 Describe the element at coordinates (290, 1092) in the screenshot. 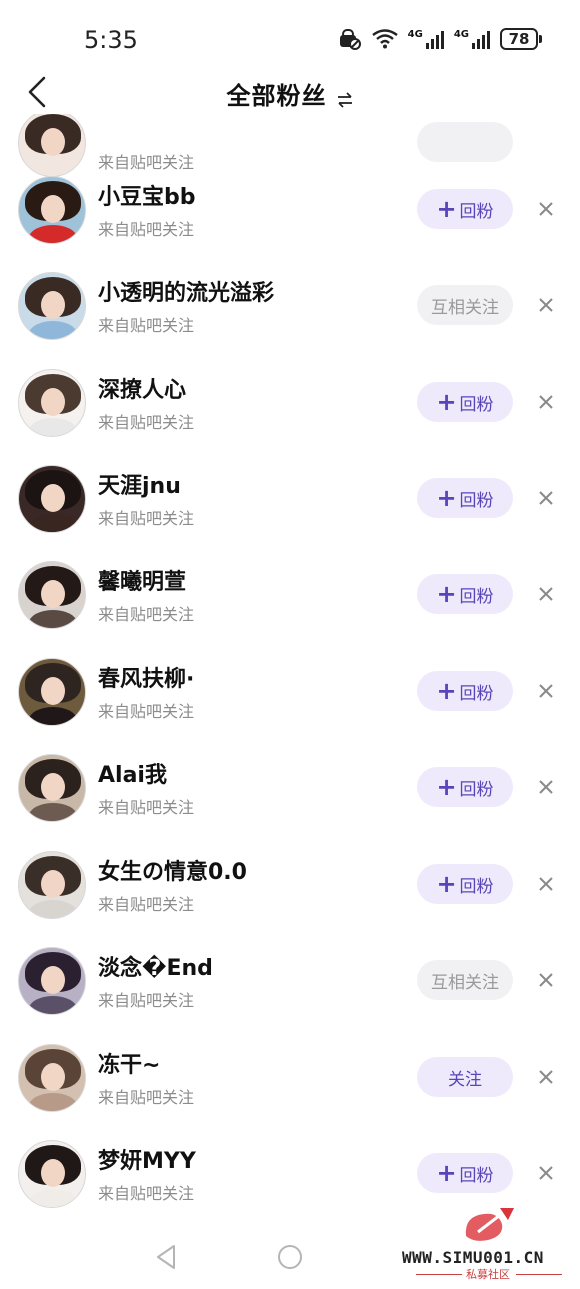

I see `list-item: 冻干~ 来自贴吧关注 关注` at that location.